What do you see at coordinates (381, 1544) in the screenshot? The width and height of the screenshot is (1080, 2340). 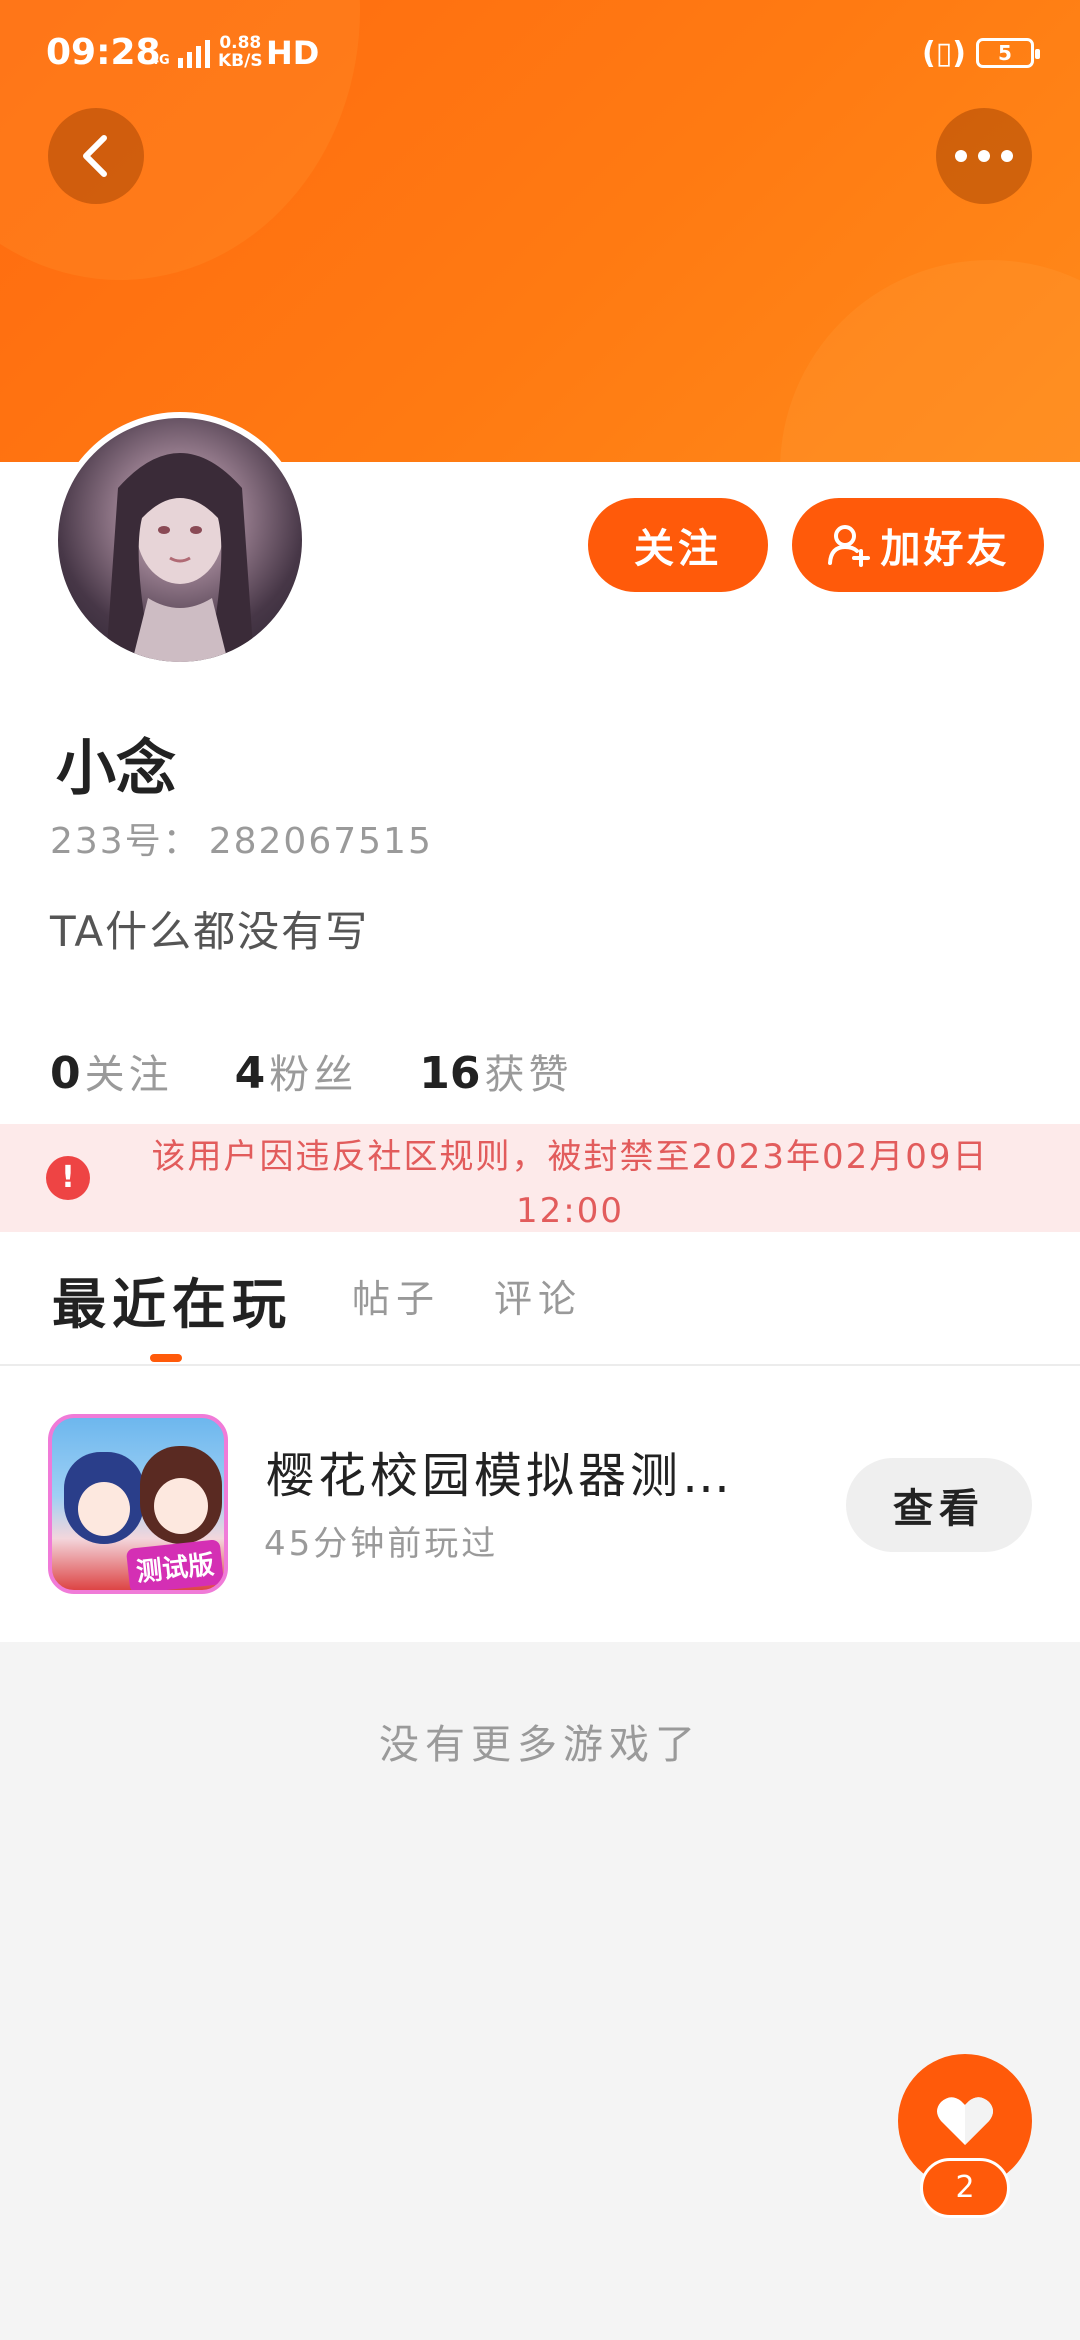 I see `game-played-time: 45分钟前玩过` at bounding box center [381, 1544].